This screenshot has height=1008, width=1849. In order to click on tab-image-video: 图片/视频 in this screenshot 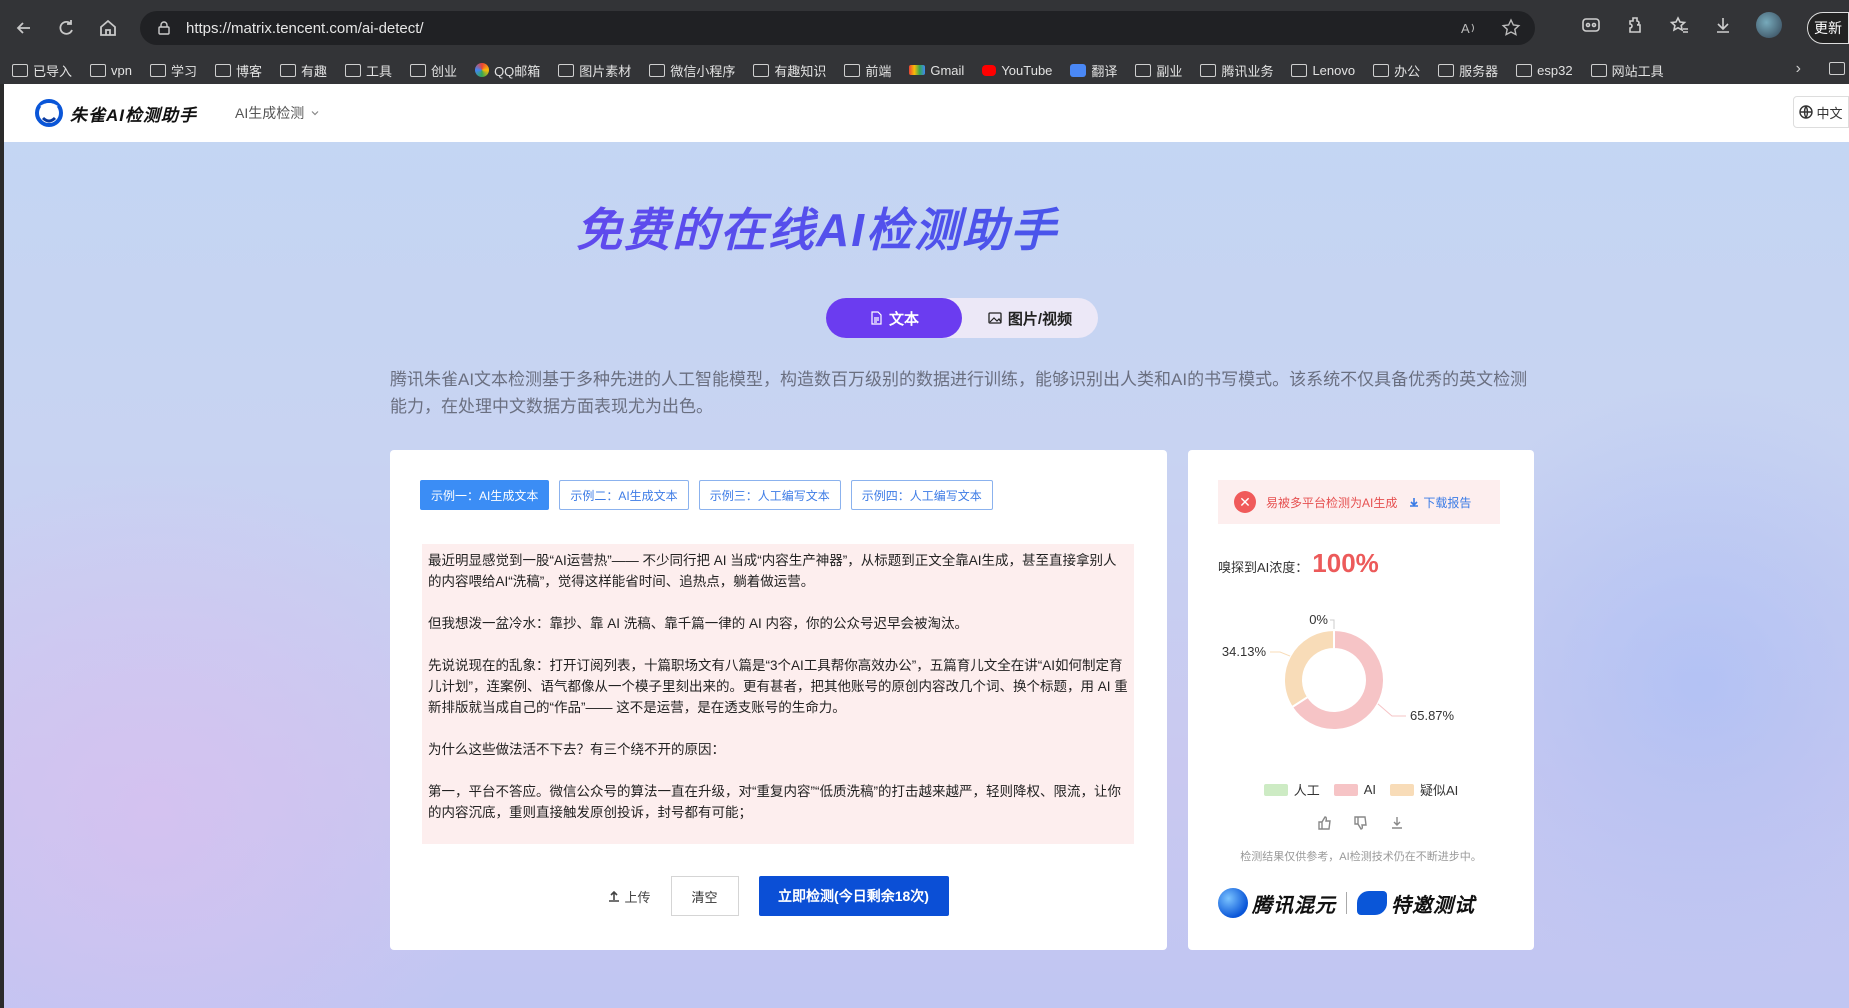, I will do `click(1030, 318)`.